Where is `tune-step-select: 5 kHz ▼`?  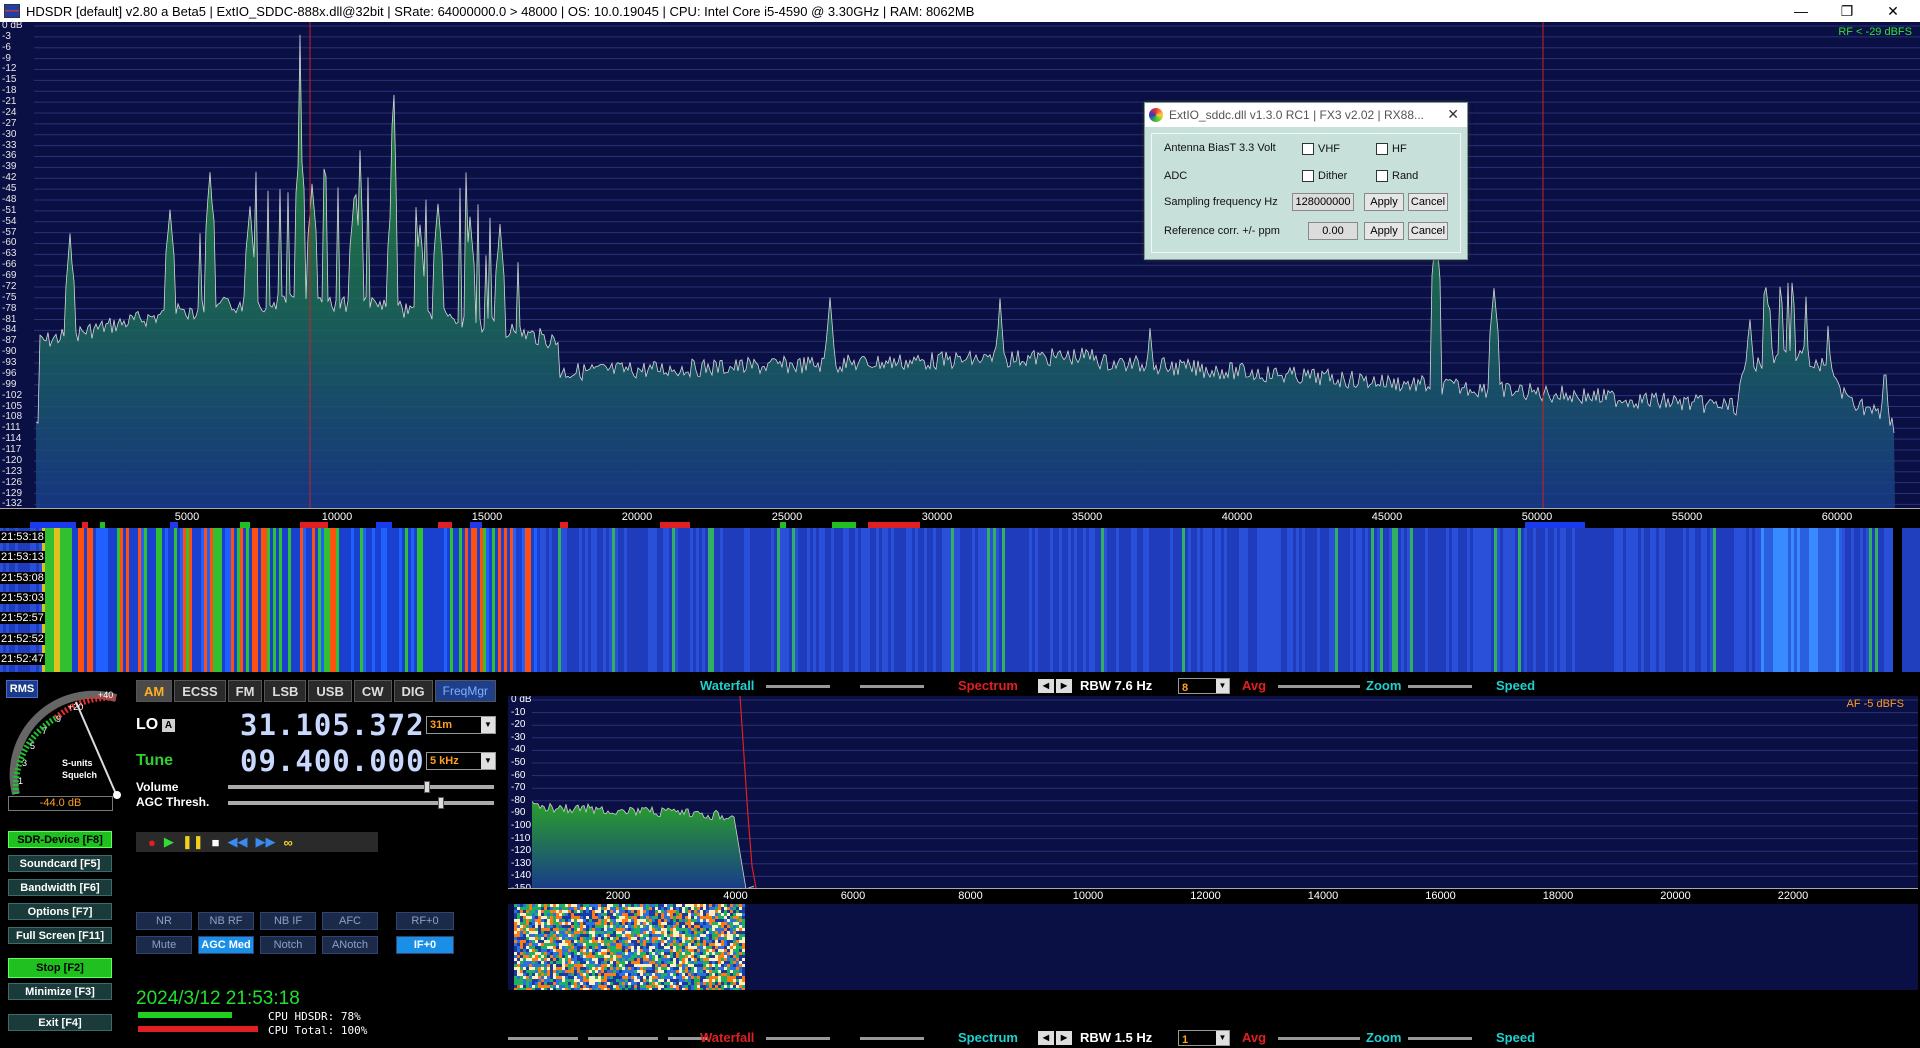
tune-step-select: 5 kHz ▼ is located at coordinates (461, 761).